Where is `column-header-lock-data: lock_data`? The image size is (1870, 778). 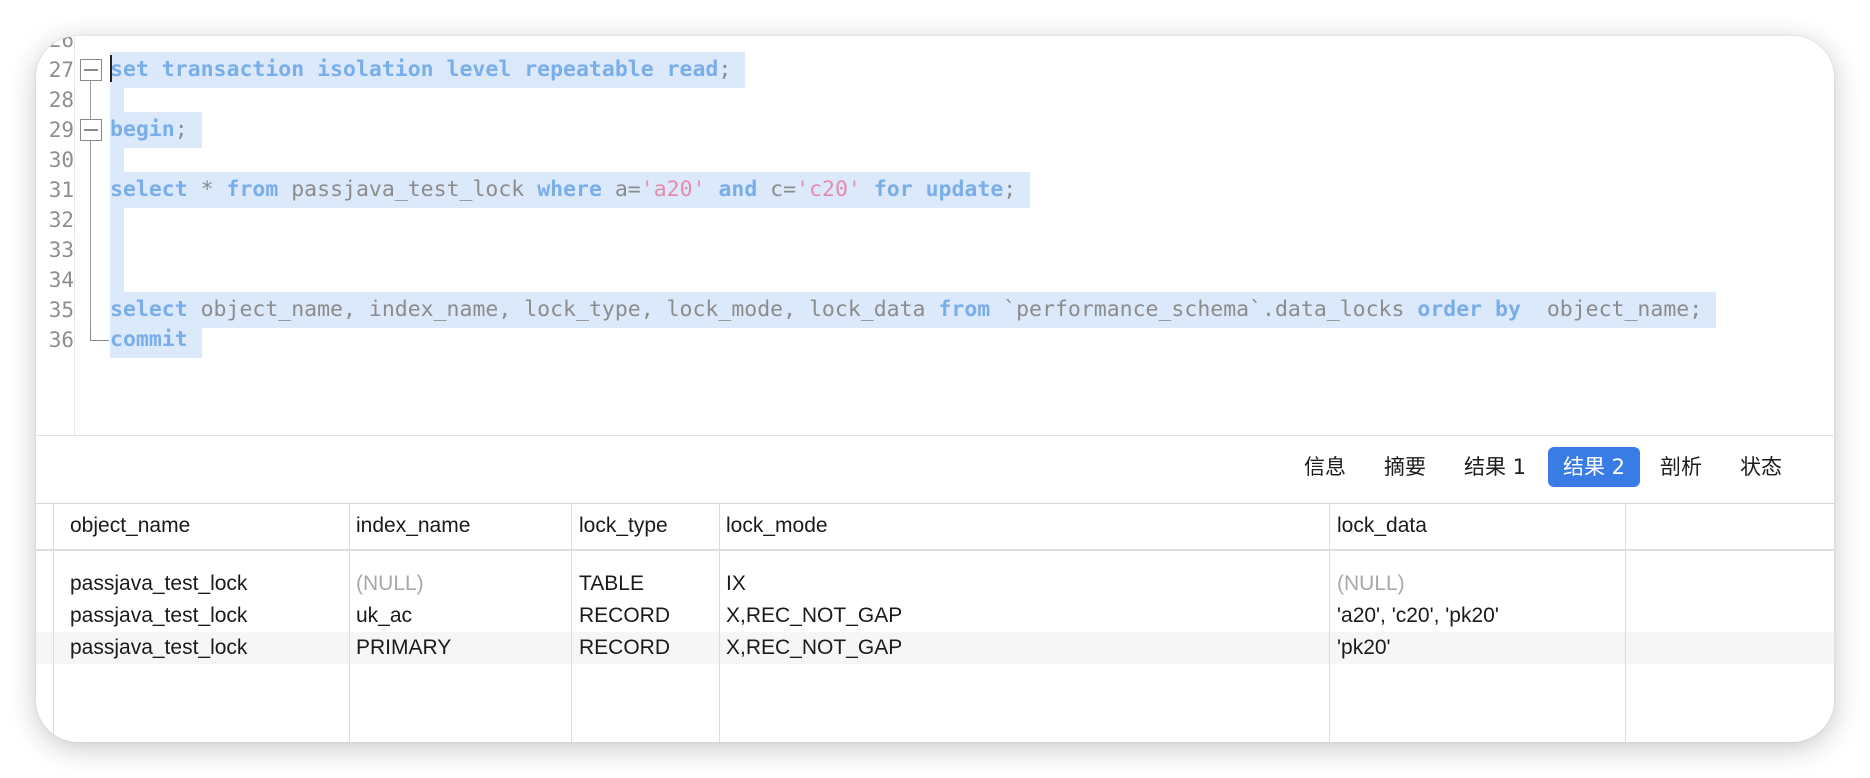 column-header-lock-data: lock_data is located at coordinates (1382, 526).